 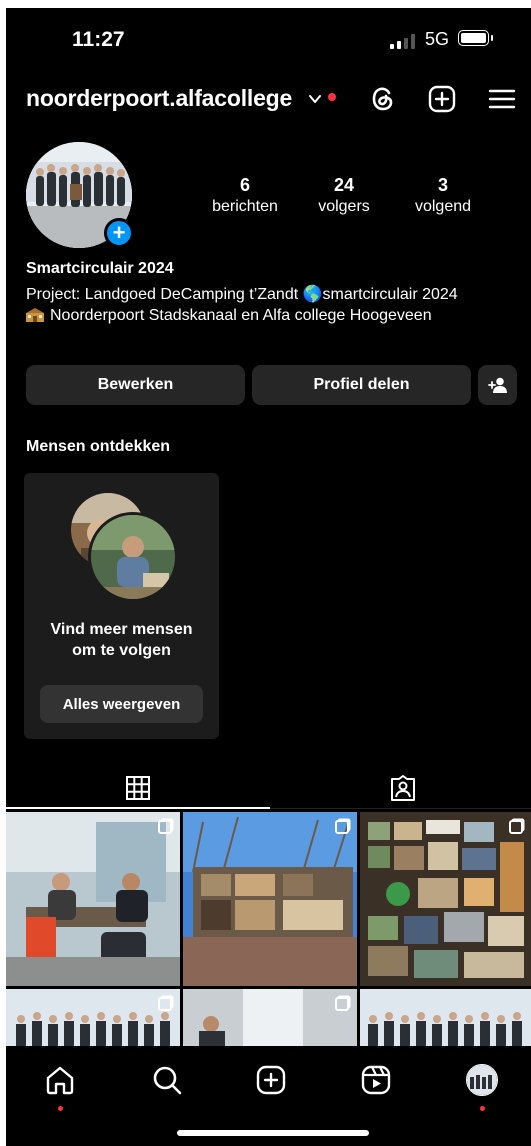 What do you see at coordinates (121, 629) in the screenshot?
I see `discover-card-line: Vind meer mensen` at bounding box center [121, 629].